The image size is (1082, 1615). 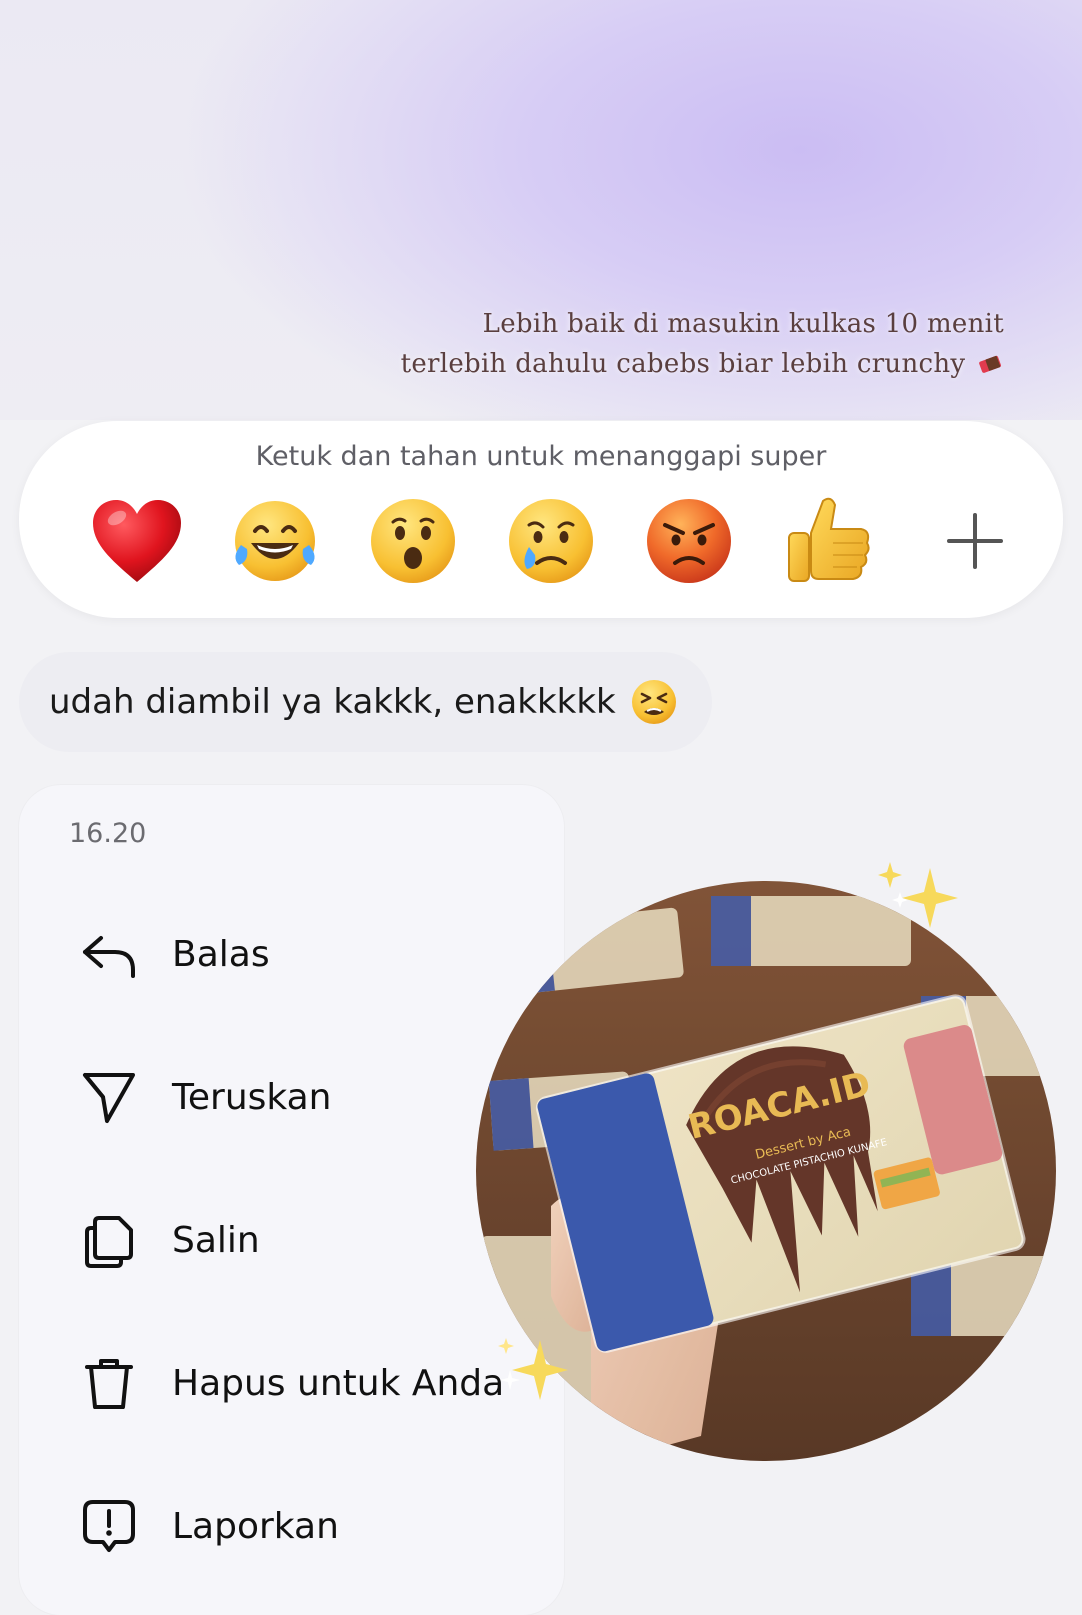 I want to click on copy-icon, so click(x=109, y=1242).